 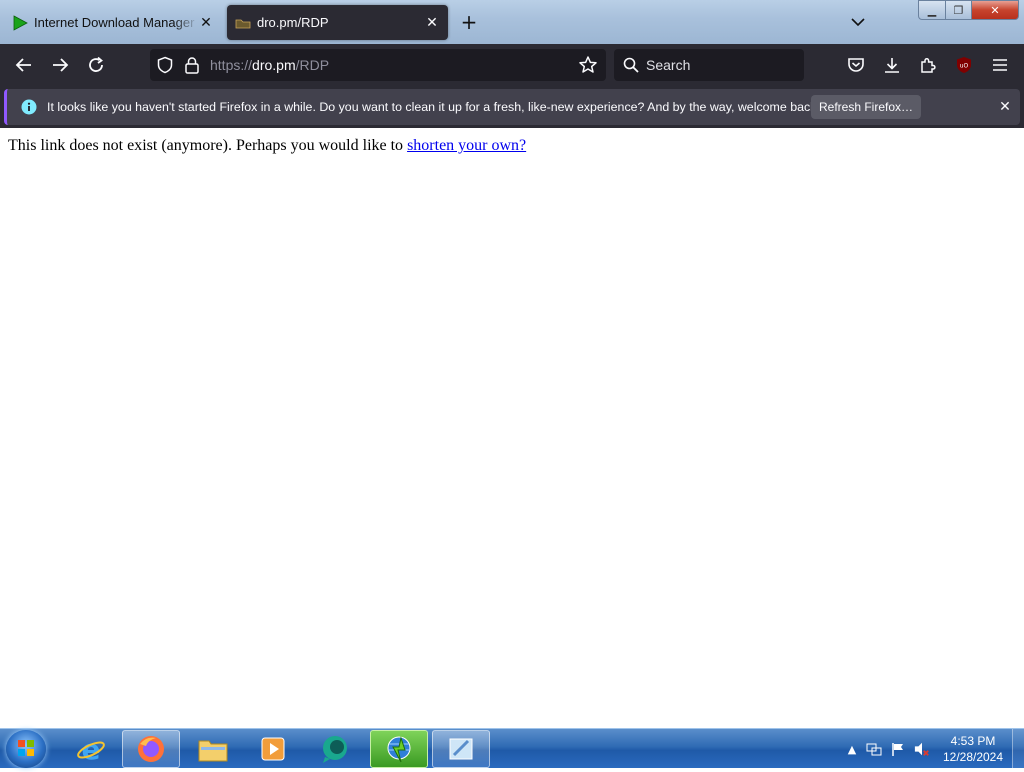 I want to click on dro-pm-icon, so click(x=243, y=23).